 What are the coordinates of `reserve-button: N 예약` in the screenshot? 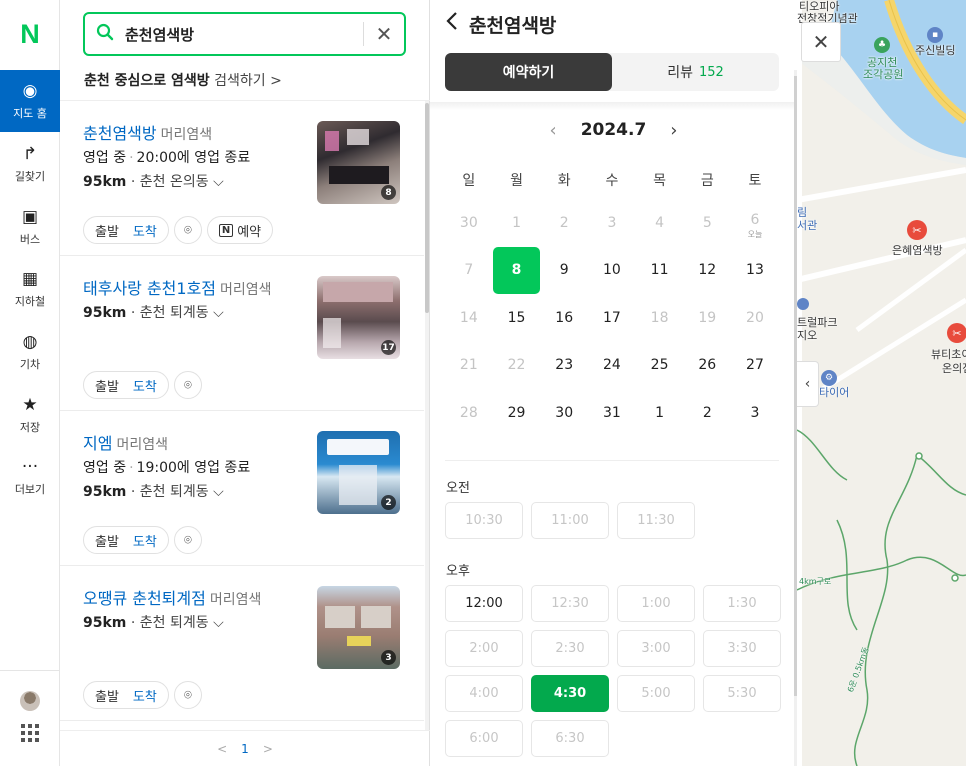 It's located at (240, 230).